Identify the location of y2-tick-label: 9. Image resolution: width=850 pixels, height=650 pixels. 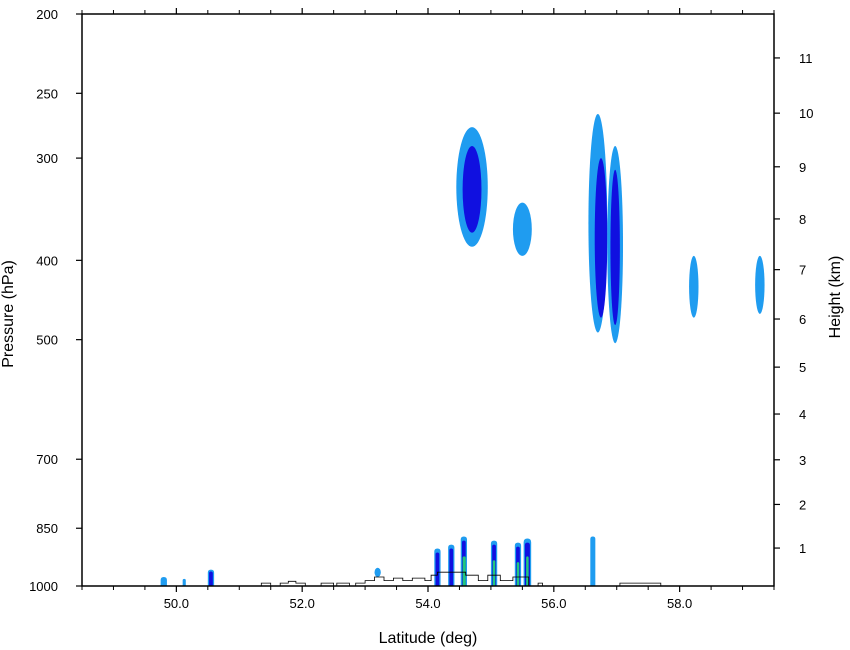
(802, 167).